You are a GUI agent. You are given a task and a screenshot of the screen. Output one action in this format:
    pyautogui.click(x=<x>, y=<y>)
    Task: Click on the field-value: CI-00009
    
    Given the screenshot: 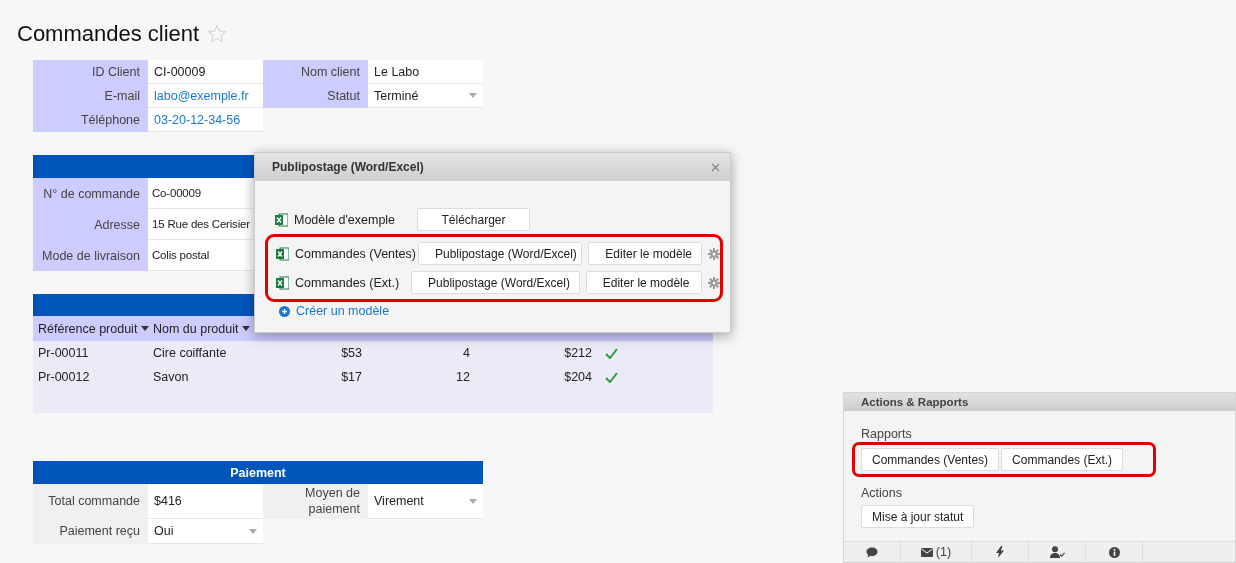 What is the action you would take?
    pyautogui.click(x=205, y=72)
    